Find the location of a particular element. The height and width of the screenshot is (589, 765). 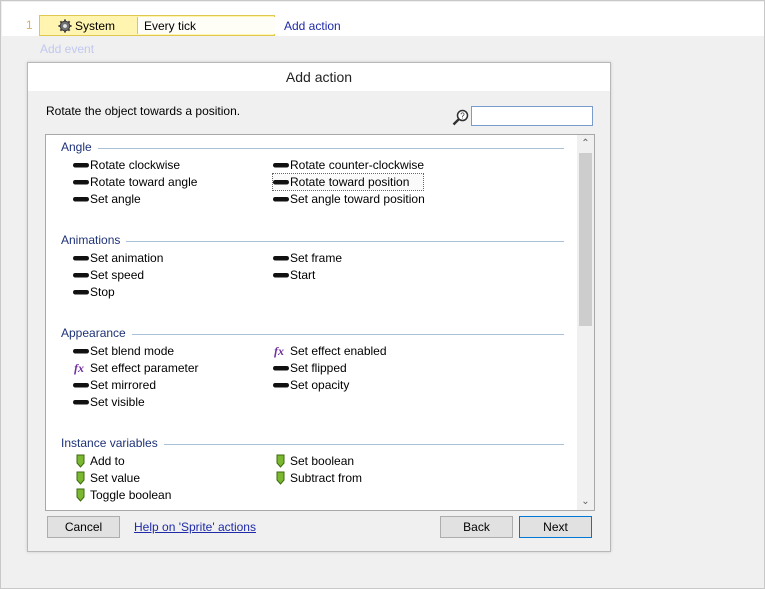

group-header: Appearance is located at coordinates (96, 334).